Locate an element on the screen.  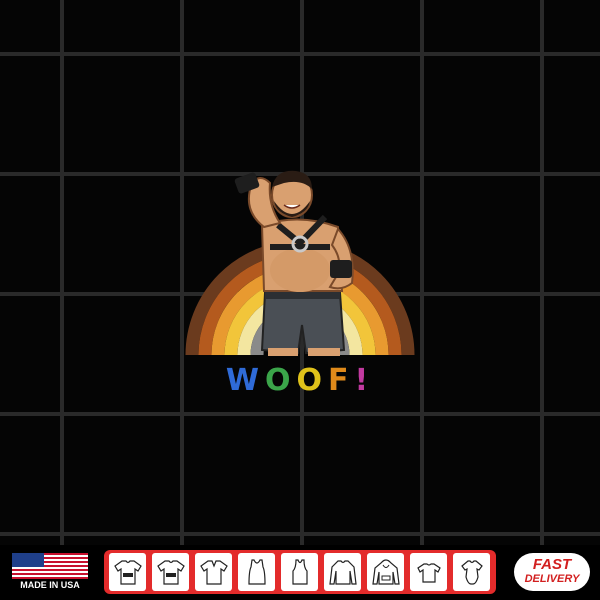
fast-delivery-badge: FAST DELIVERY is located at coordinates (552, 572).